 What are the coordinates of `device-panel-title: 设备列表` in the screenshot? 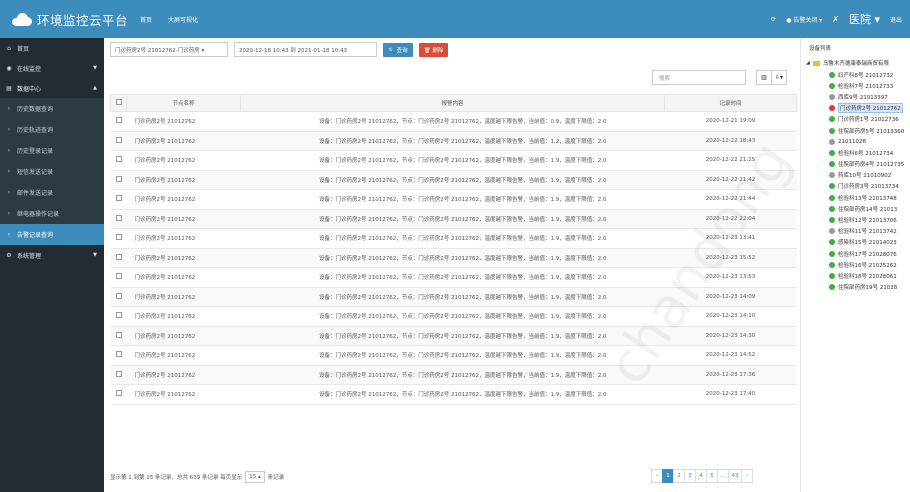 It's located at (820, 49).